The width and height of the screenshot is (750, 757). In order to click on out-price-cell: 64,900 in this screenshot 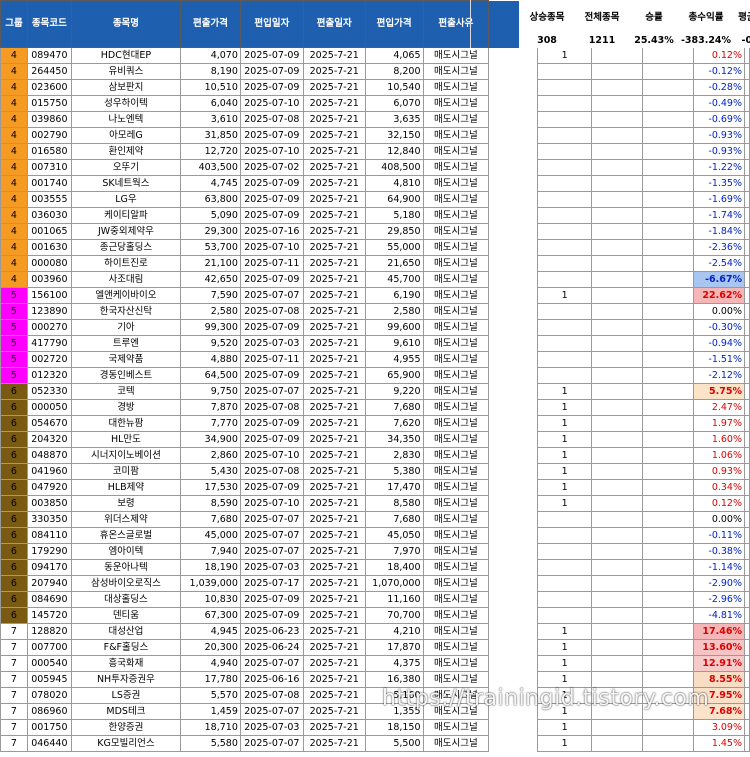, I will do `click(394, 199)`.